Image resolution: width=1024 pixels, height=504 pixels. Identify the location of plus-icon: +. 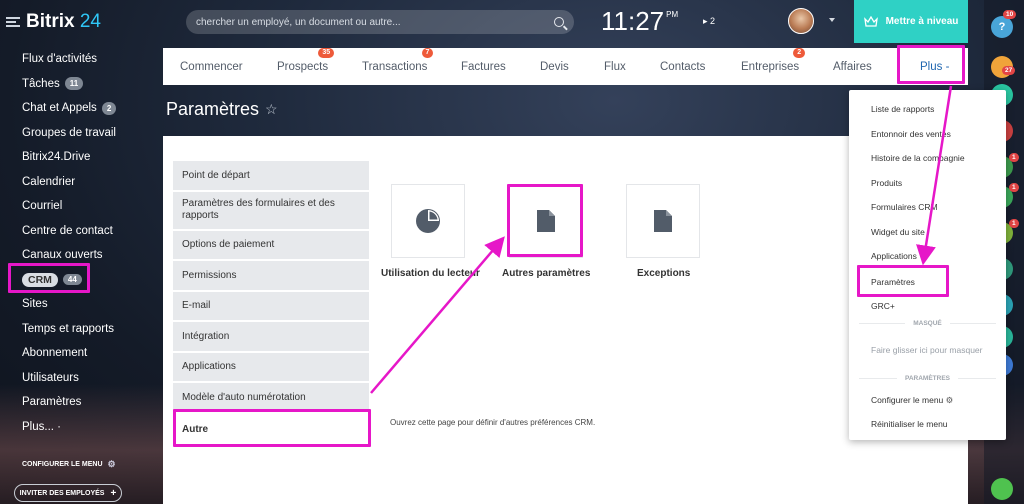
(113, 493).